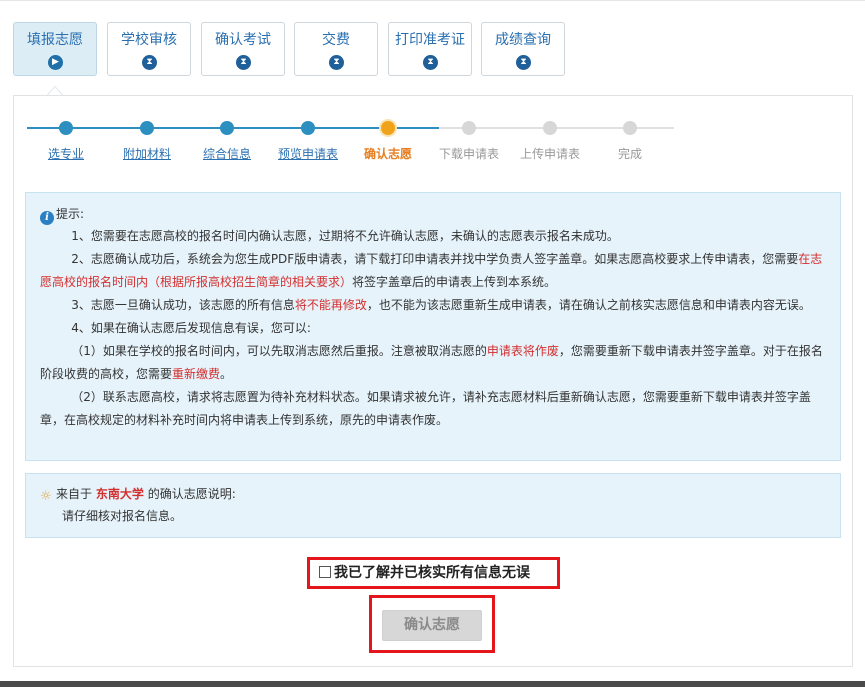 The width and height of the screenshot is (865, 687). What do you see at coordinates (149, 40) in the screenshot?
I see `tab-label: 学校审核` at bounding box center [149, 40].